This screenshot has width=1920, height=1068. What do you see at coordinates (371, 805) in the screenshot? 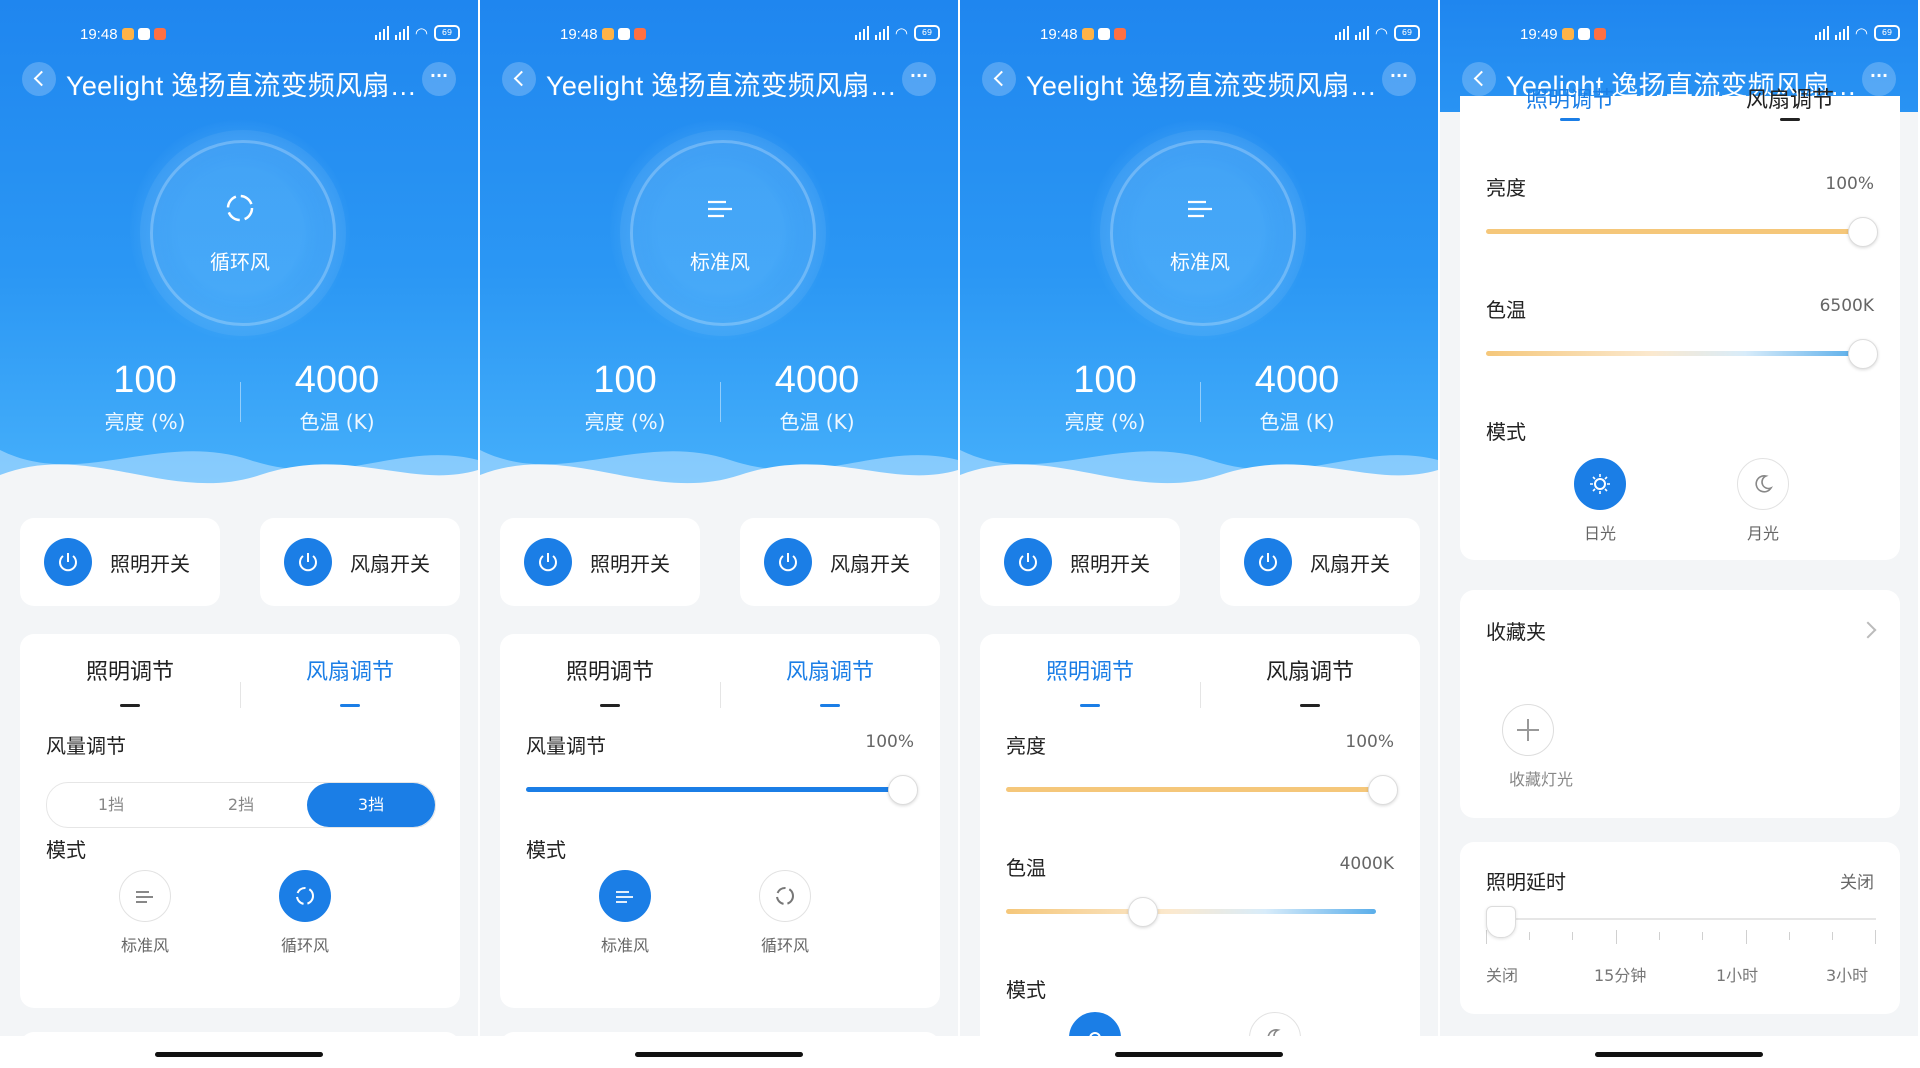
I see `gear-3: 3挡` at bounding box center [371, 805].